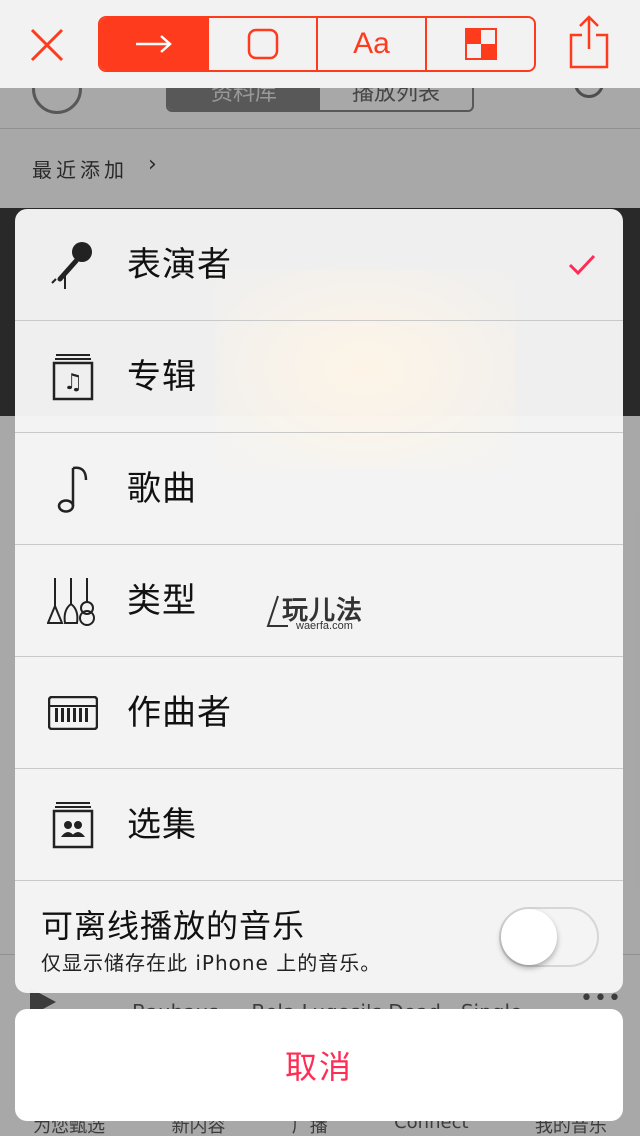  What do you see at coordinates (211, 963) in the screenshot?
I see `offline-music-subtitle: 仅显示储存在此 iPhone 上的音乐。` at bounding box center [211, 963].